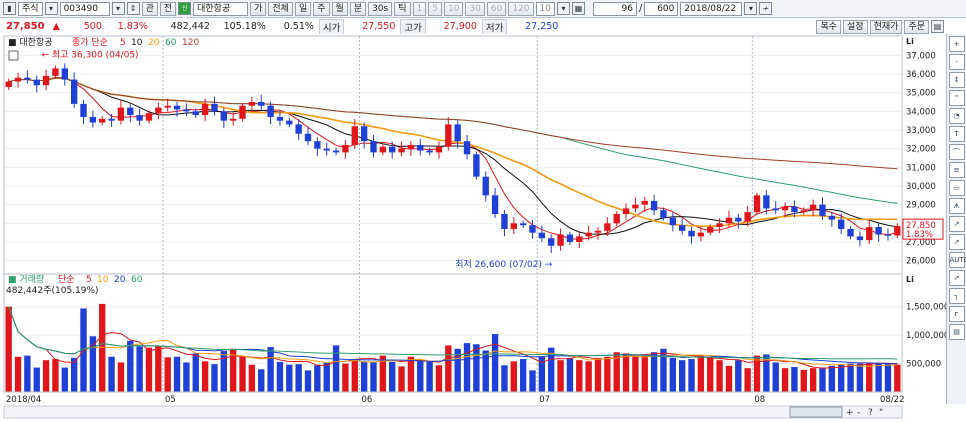 This screenshot has width=966, height=423. What do you see at coordinates (402, 8) in the screenshot?
I see `period-tick-button: 틱` at bounding box center [402, 8].